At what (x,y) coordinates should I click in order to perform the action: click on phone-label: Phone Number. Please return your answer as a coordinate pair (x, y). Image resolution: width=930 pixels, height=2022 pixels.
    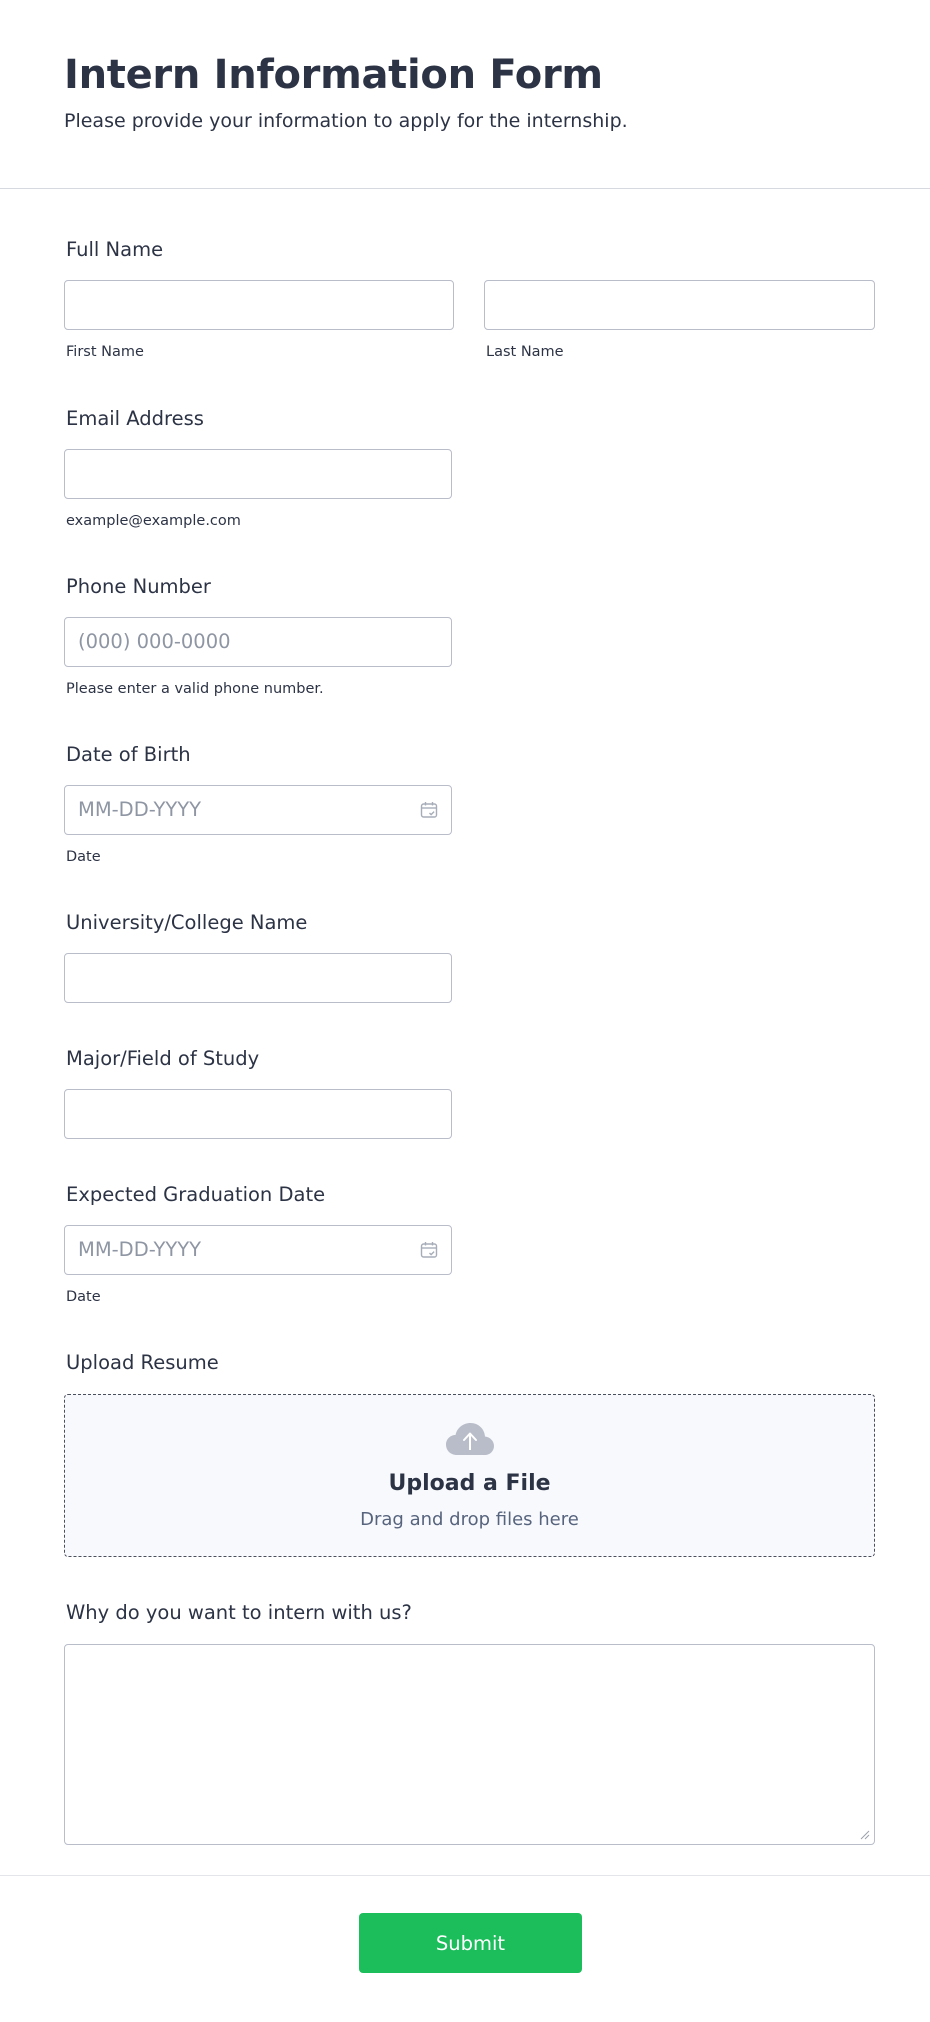
    Looking at the image, I should click on (138, 586).